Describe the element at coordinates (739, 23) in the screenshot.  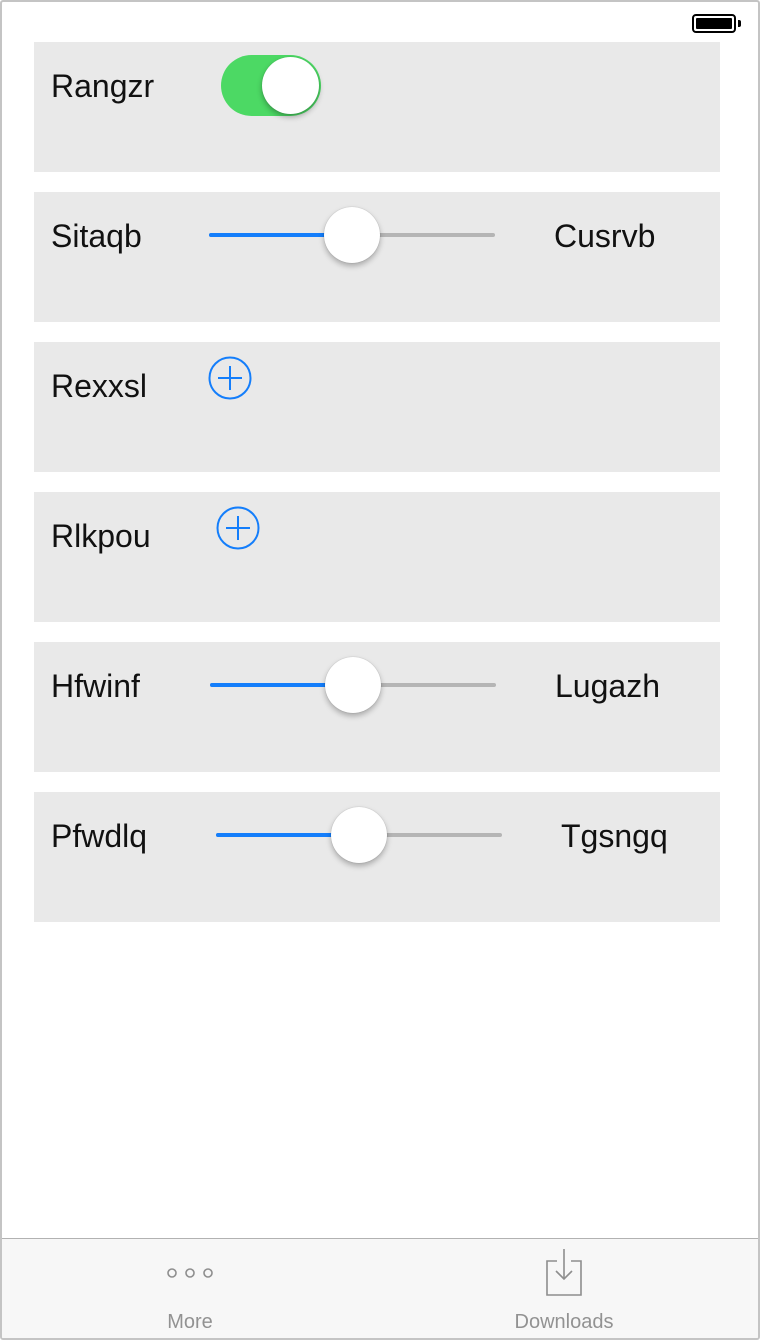
I see `battery-nub` at that location.